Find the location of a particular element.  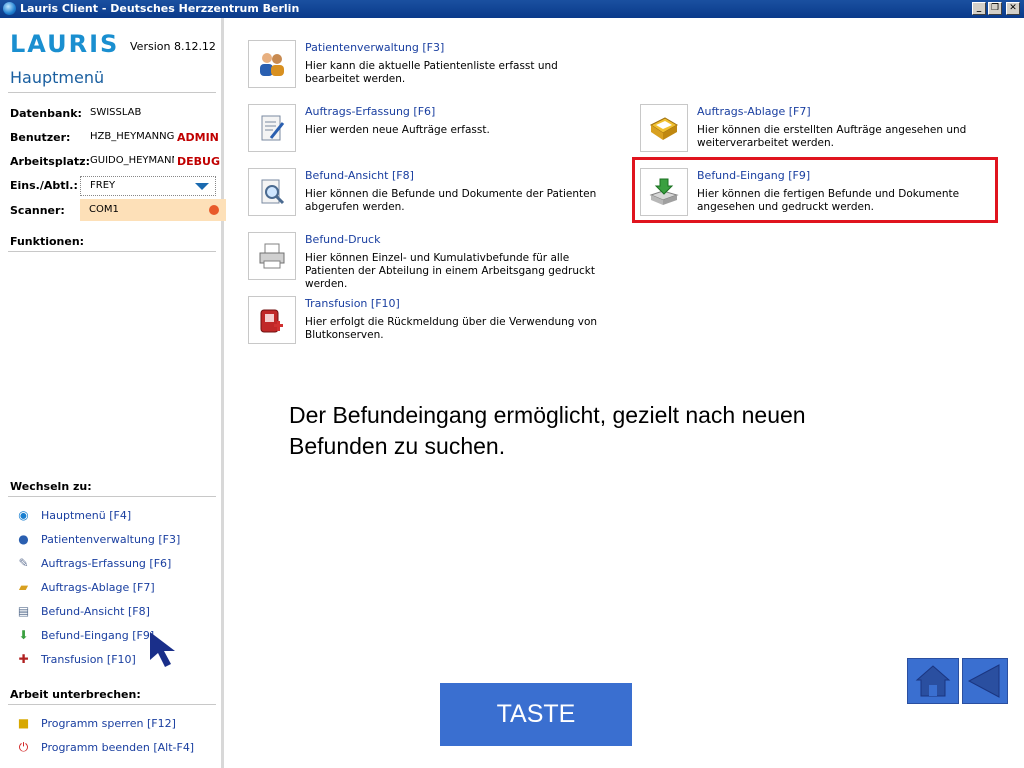

tile-title: Befund-Druck is located at coordinates (342, 239).